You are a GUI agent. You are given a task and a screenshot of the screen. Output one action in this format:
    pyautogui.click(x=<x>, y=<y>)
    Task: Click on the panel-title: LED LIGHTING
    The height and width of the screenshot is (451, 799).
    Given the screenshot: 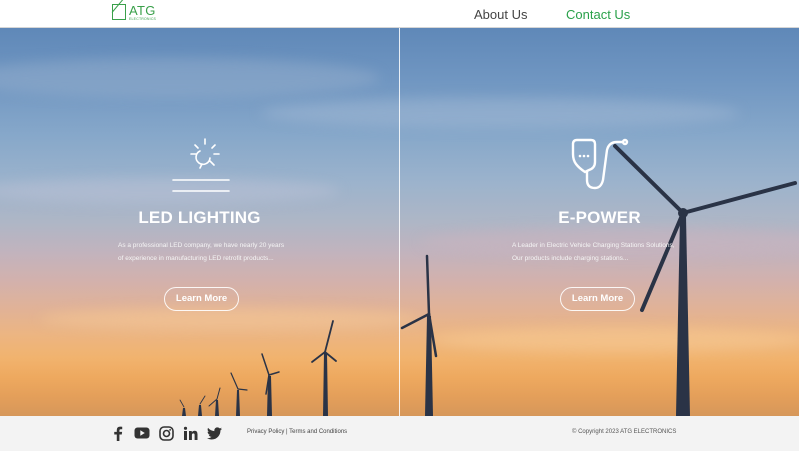 What is the action you would take?
    pyautogui.click(x=199, y=217)
    